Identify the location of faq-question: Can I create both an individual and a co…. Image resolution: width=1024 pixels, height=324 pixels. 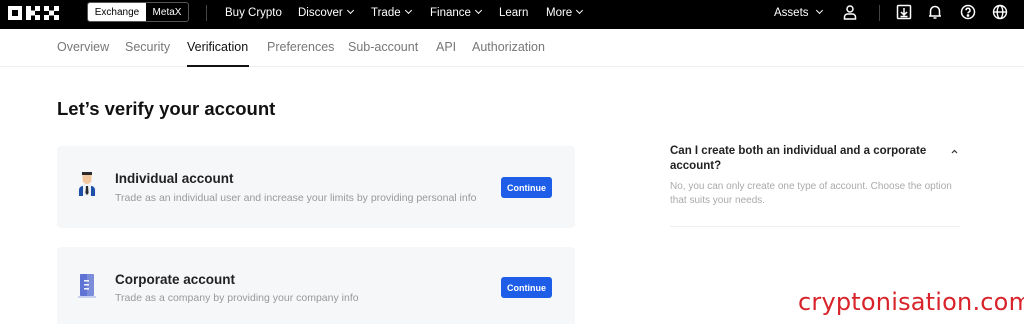
(807, 159).